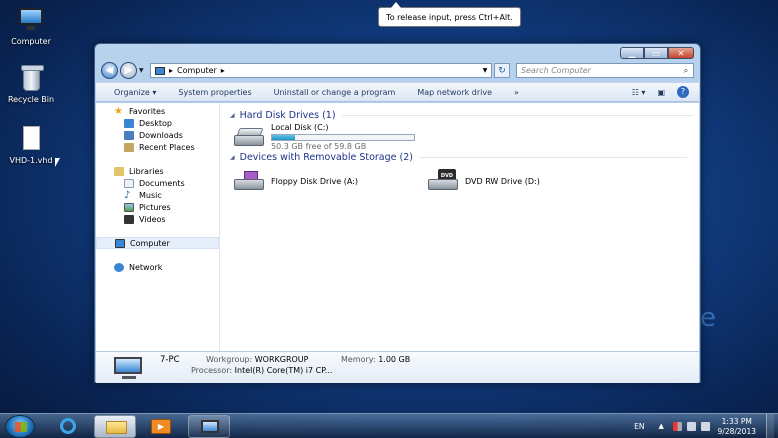 Image resolution: width=778 pixels, height=438 pixels. I want to click on organize-menu: Organize ▾, so click(135, 92).